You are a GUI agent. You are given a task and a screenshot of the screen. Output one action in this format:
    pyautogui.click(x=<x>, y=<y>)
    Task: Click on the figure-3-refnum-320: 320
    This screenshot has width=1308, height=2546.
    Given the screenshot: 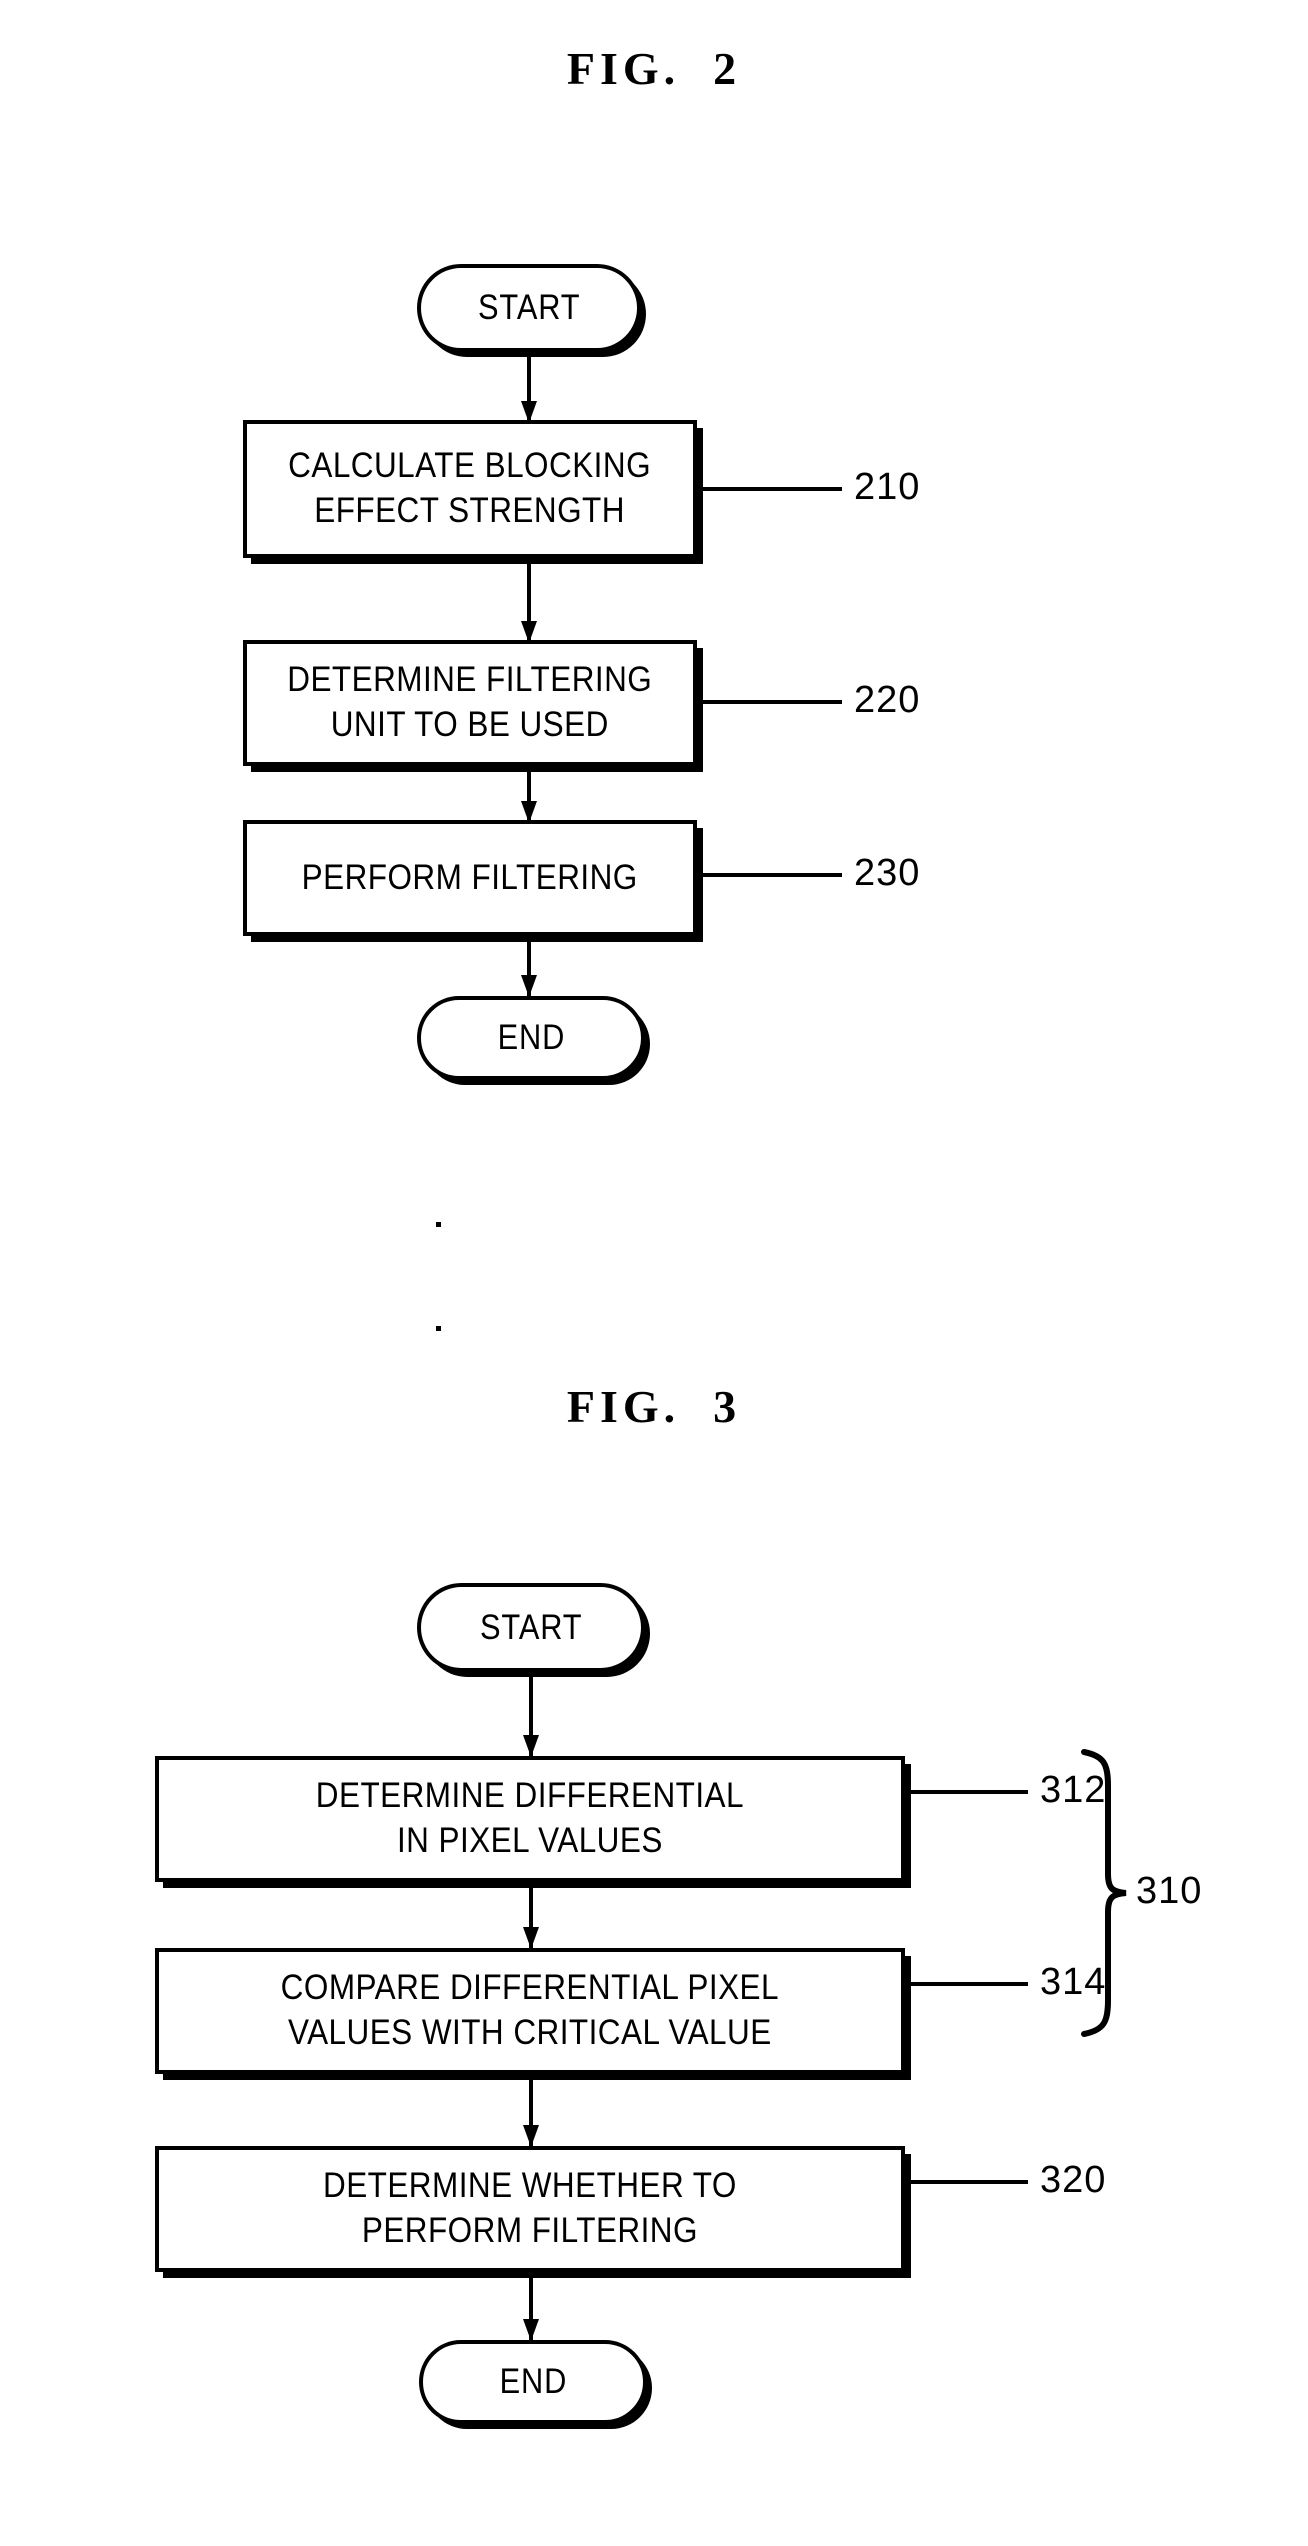 What is the action you would take?
    pyautogui.click(x=1073, y=2180)
    